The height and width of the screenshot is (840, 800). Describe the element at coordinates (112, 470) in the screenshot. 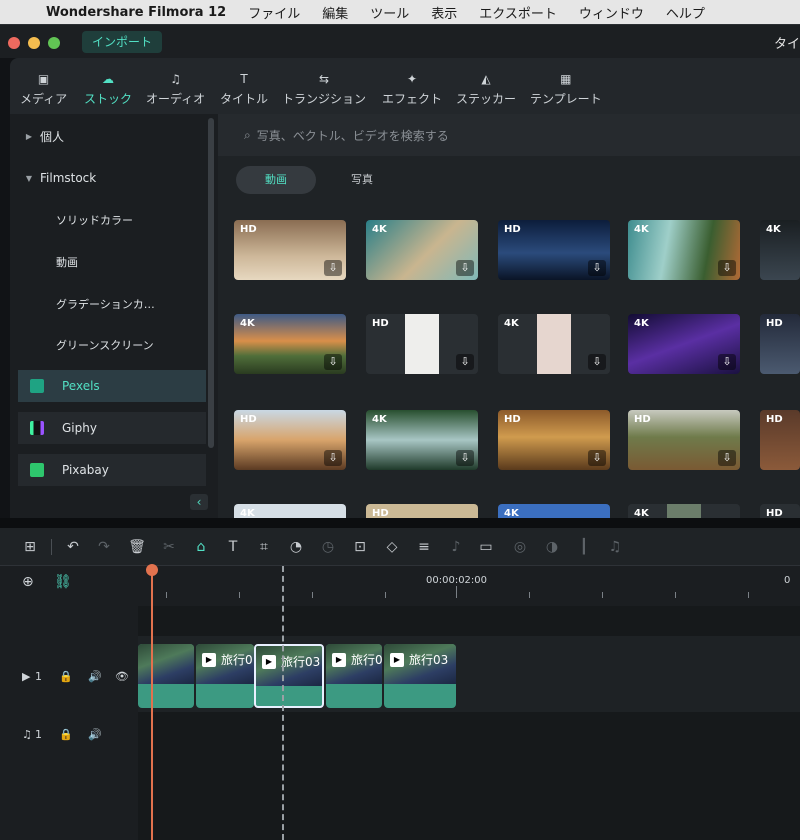

I see `sidebar-item-pixabay: Pixabay` at that location.